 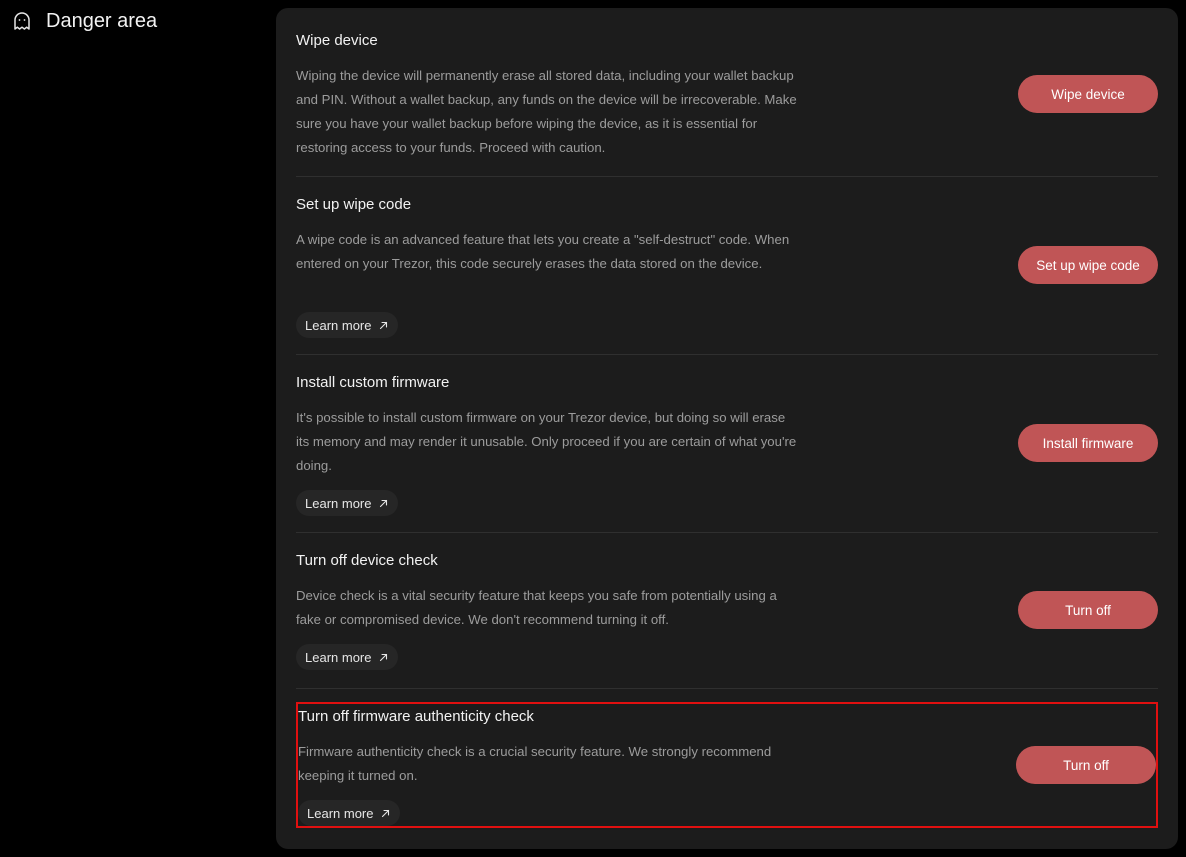 What do you see at coordinates (1088, 265) in the screenshot?
I see `set-up-wipe-code-button: Set up wipe code` at bounding box center [1088, 265].